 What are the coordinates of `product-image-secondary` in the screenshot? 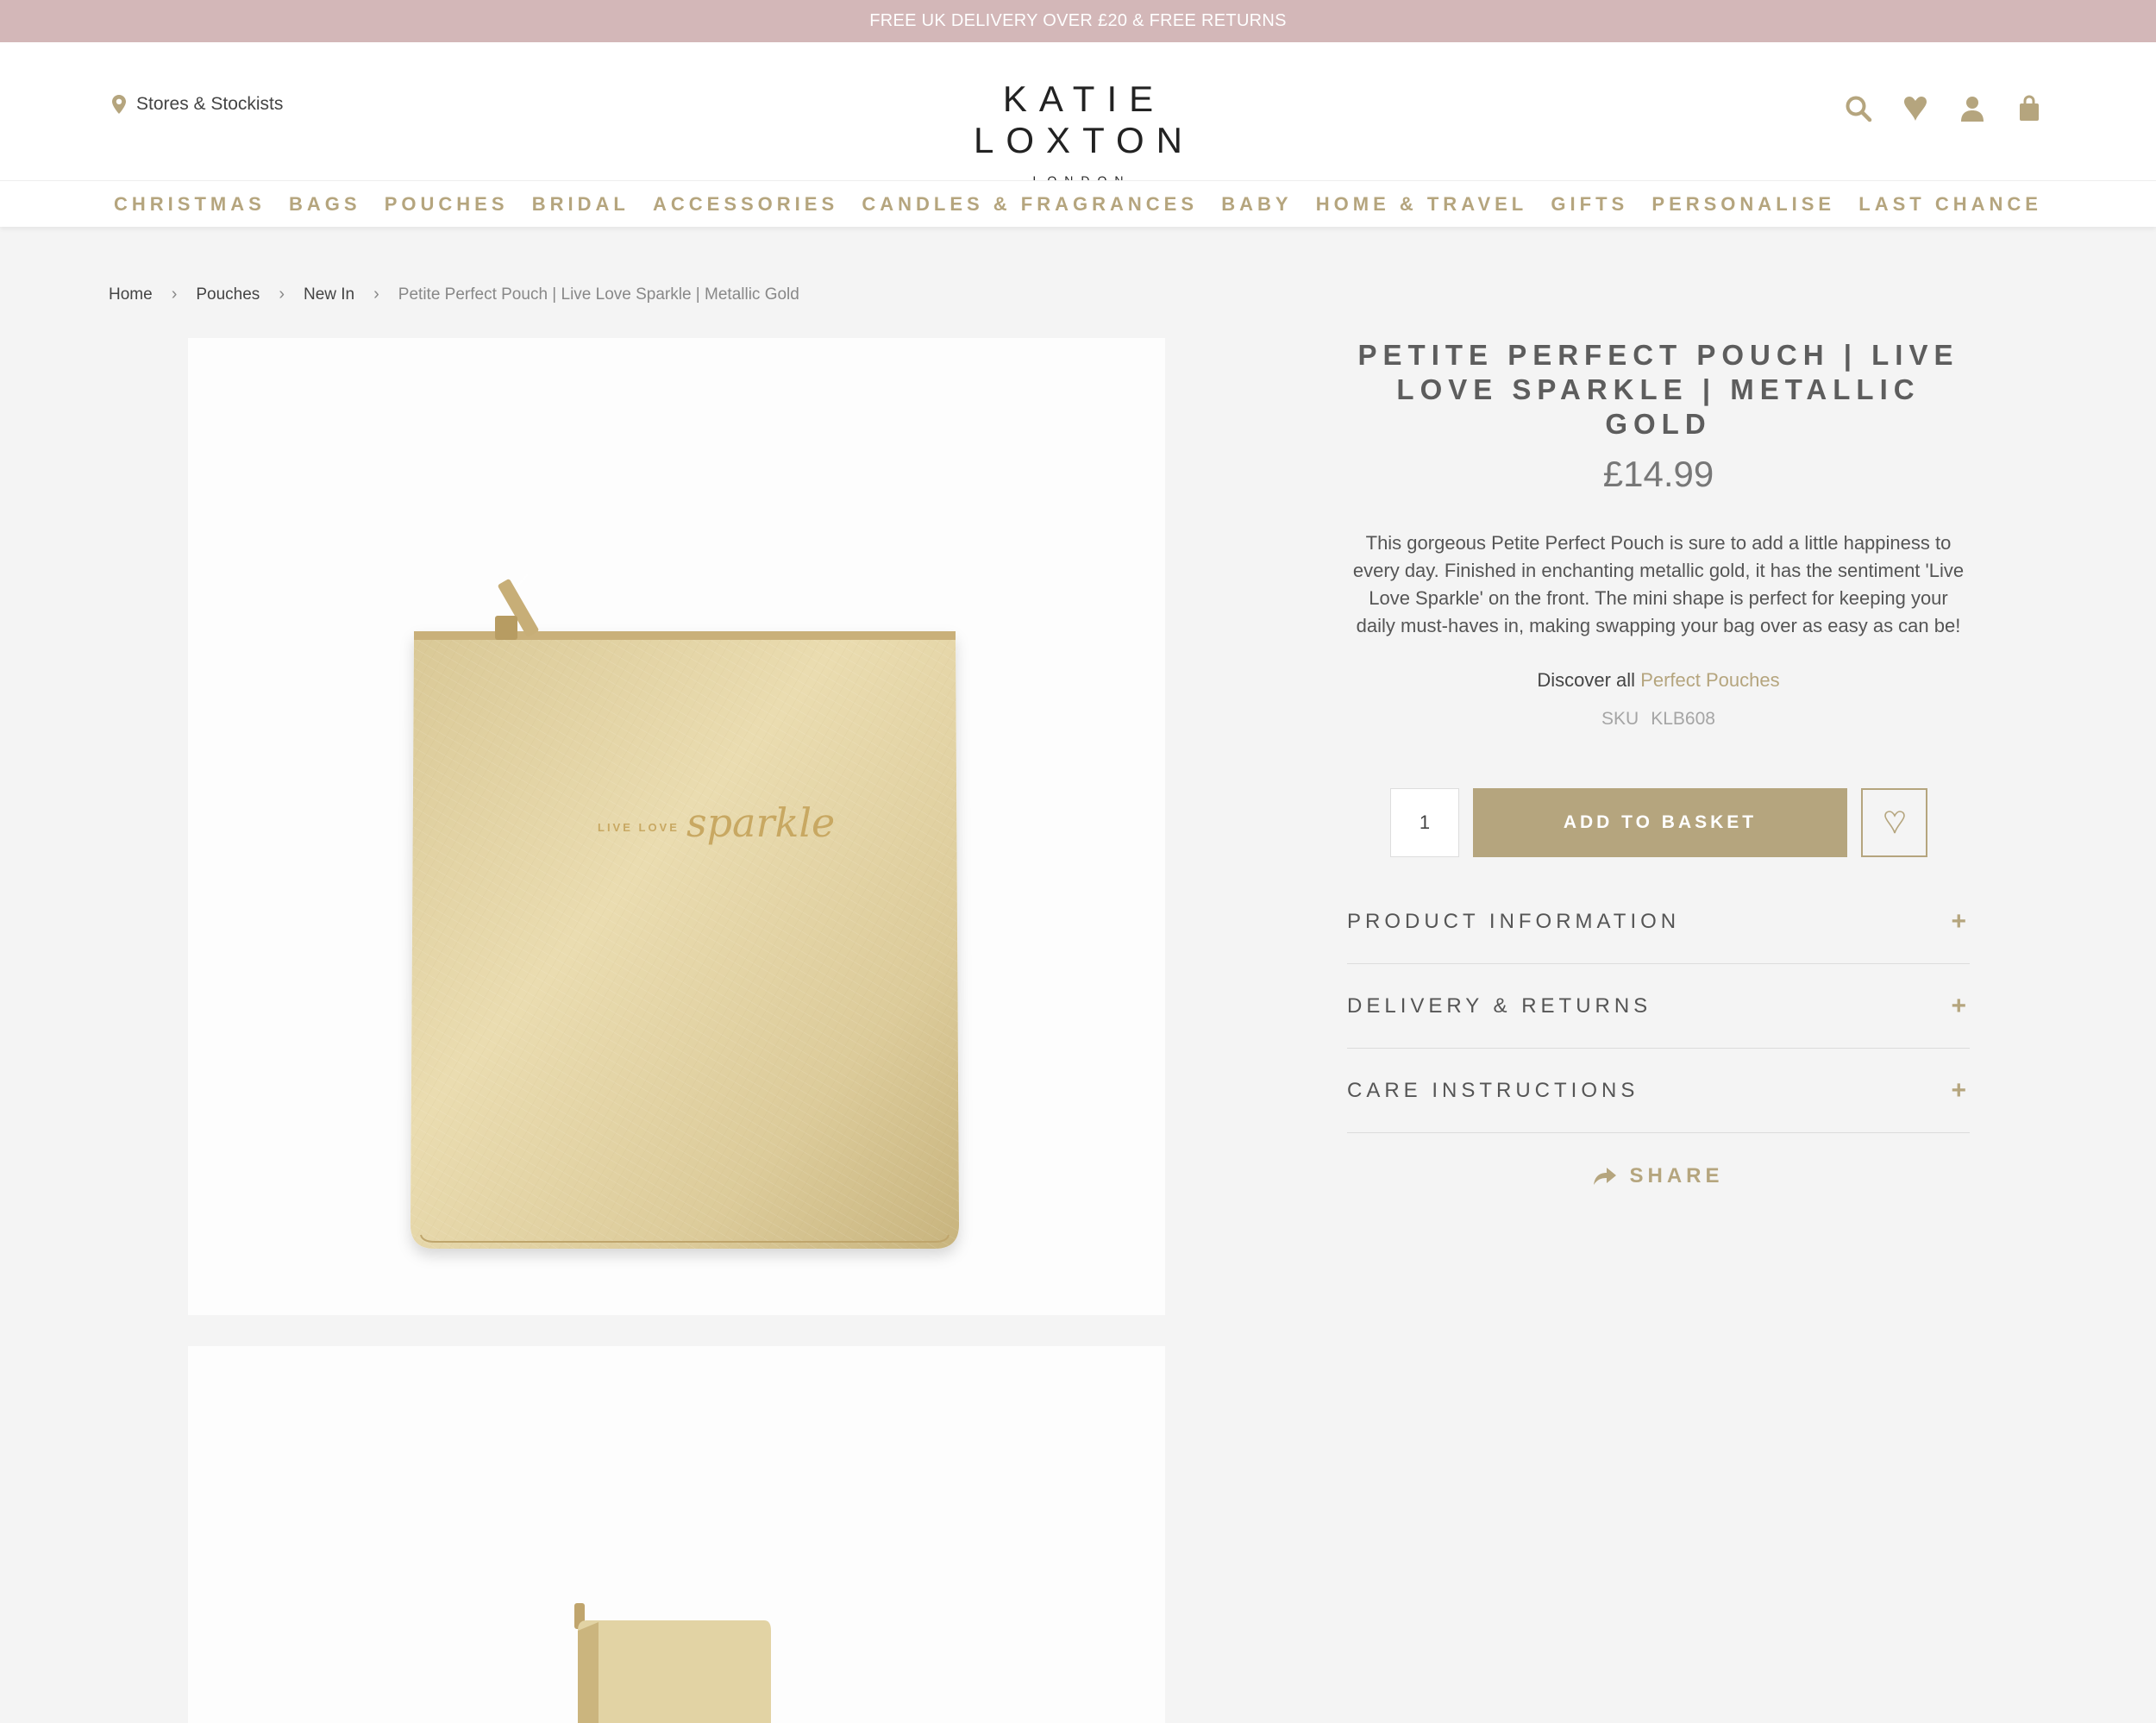 It's located at (676, 1534).